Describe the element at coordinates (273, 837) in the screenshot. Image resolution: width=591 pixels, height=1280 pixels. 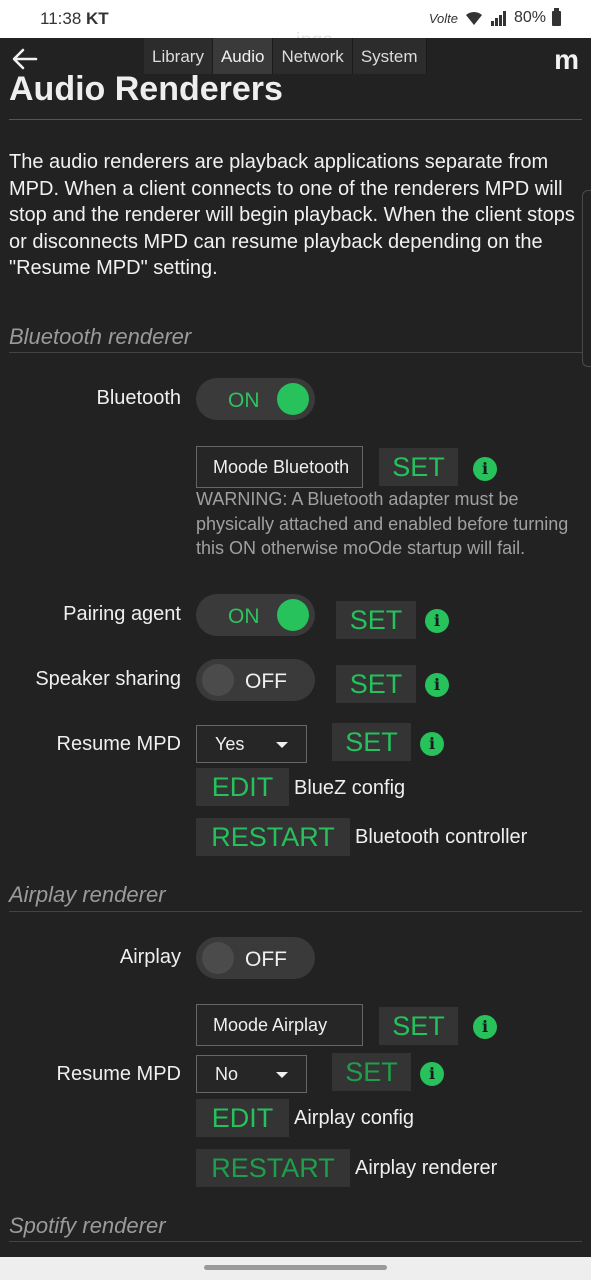
I see `bluetooth-restart-button: RESTART` at that location.